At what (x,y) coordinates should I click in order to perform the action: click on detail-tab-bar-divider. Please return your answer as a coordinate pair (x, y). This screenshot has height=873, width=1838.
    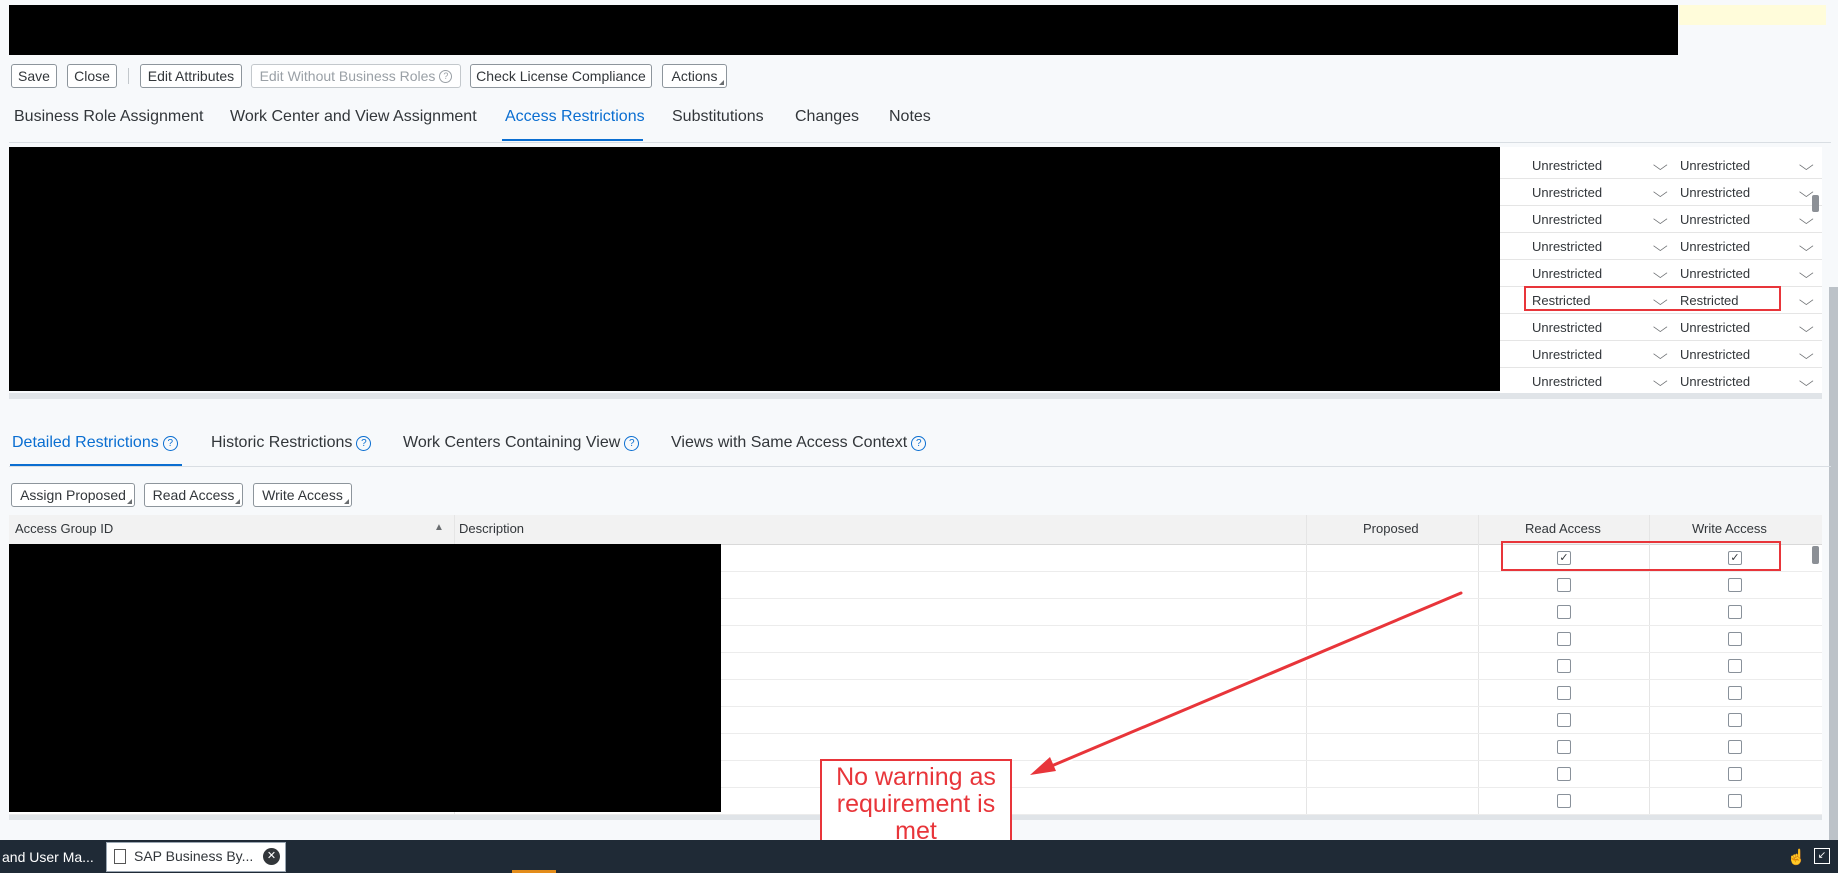
    Looking at the image, I should click on (920, 466).